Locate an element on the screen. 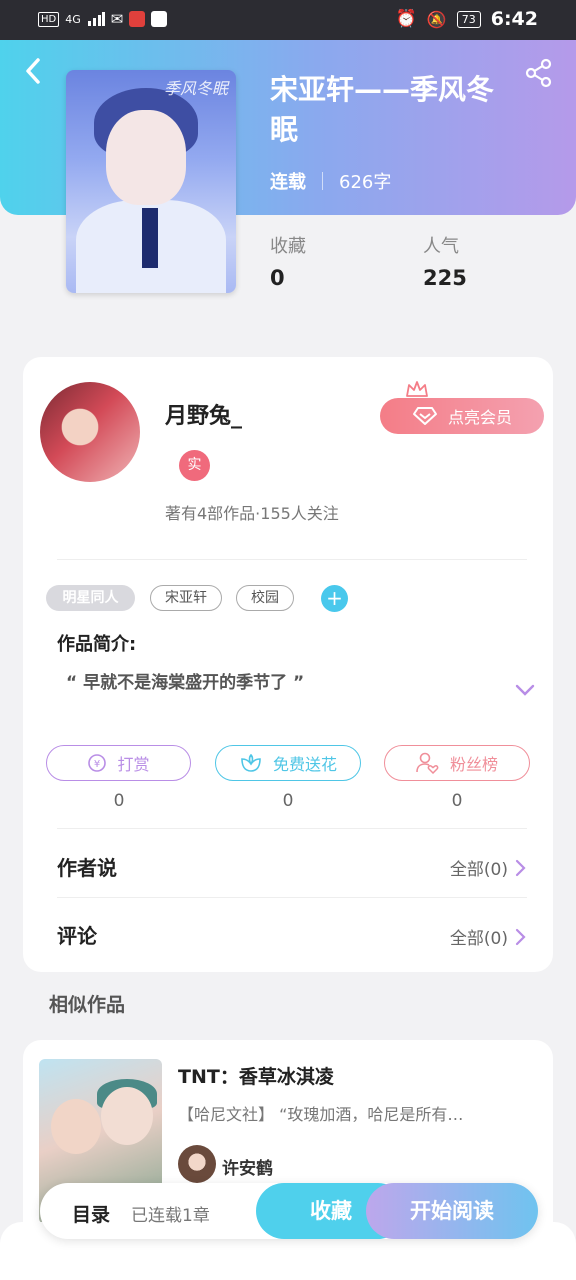 Image resolution: width=576 pixels, height=1280 pixels. intro-text: “ 早就不是海棠盛开的季节了 ” is located at coordinates (185, 683).